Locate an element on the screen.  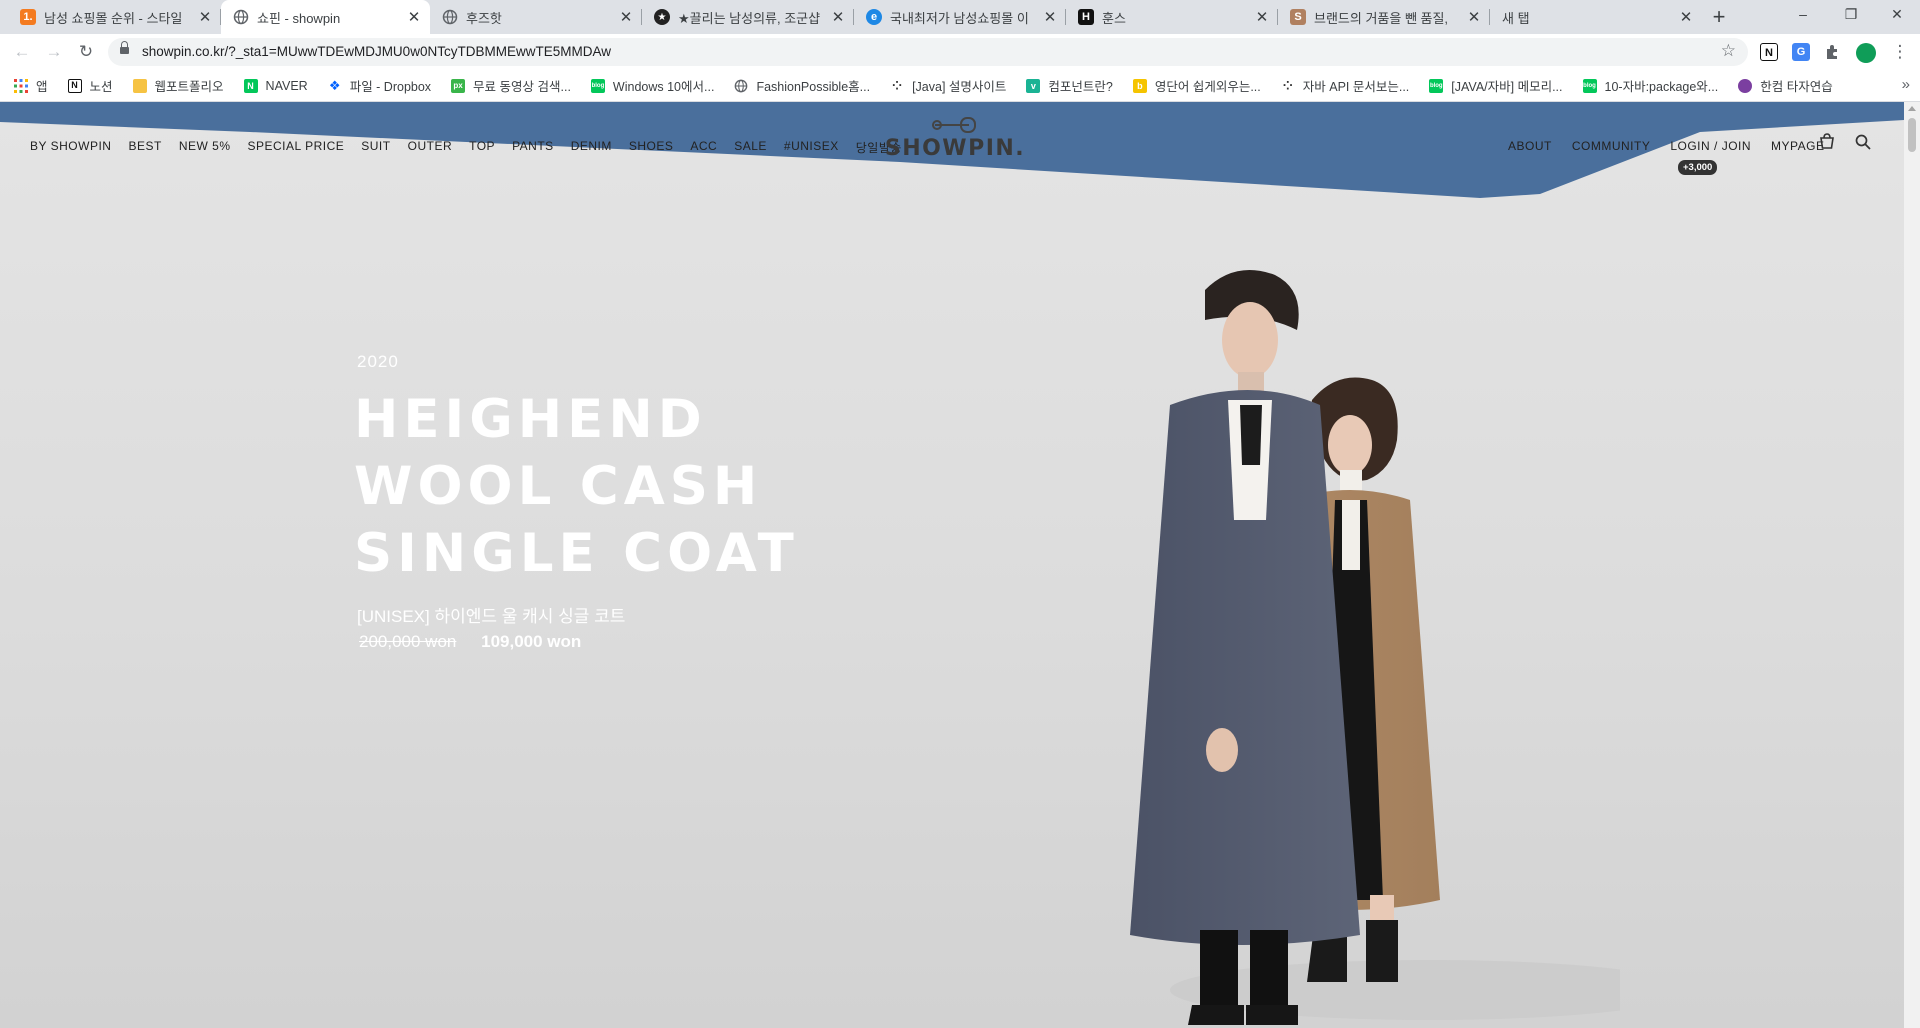
restore-button: ❐ is located at coordinates (1851, 15).